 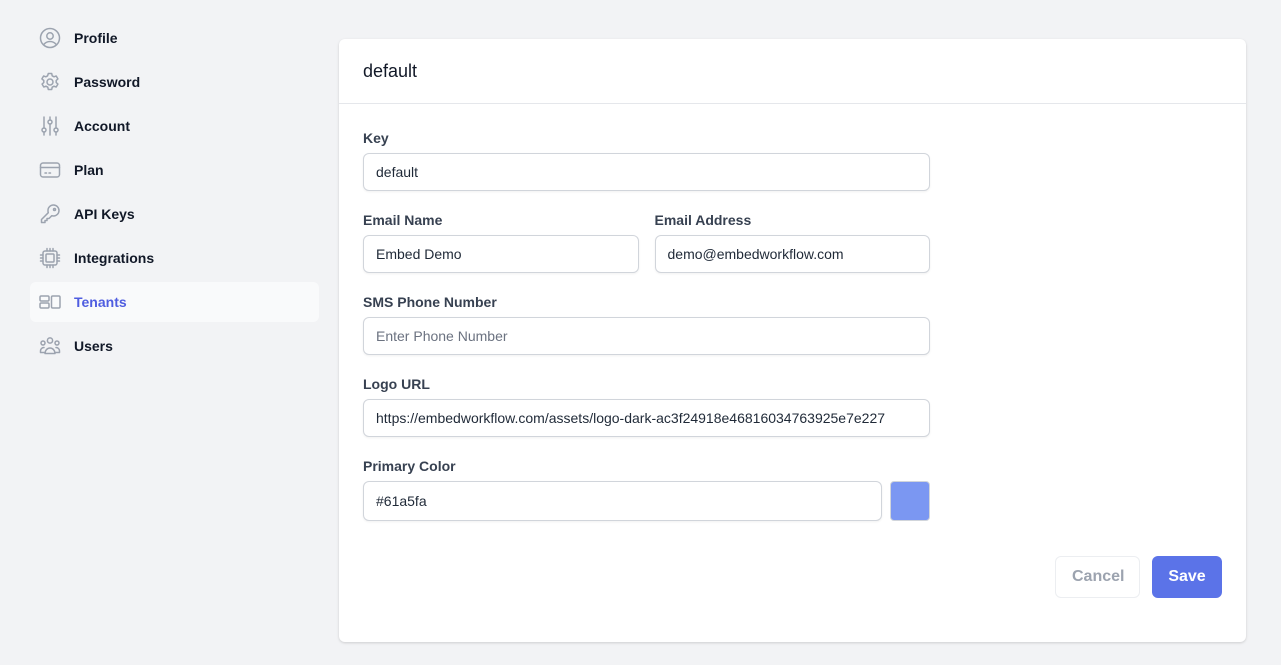 I want to click on sidebar-item-label: Password, so click(x=107, y=82).